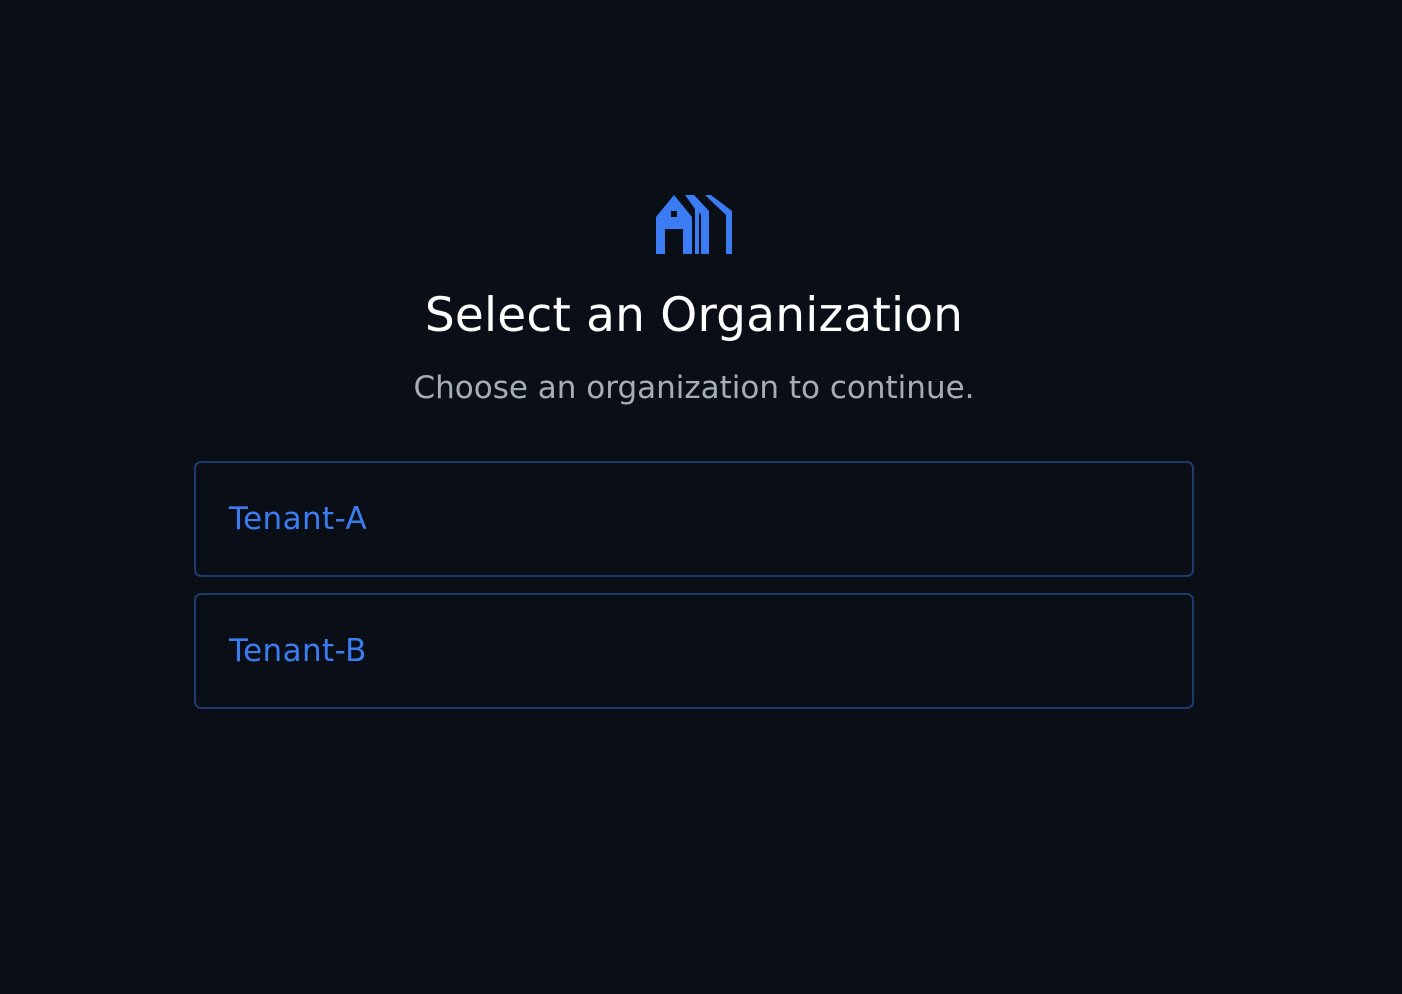  I want to click on building-logo-icon, so click(694, 224).